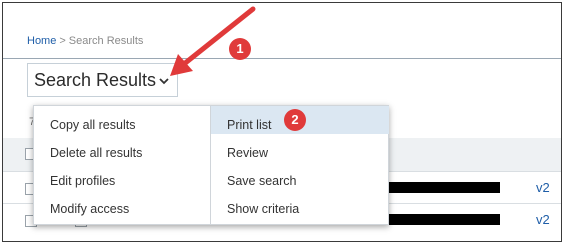  Describe the element at coordinates (282, 58) in the screenshot. I see `header-divider` at that location.